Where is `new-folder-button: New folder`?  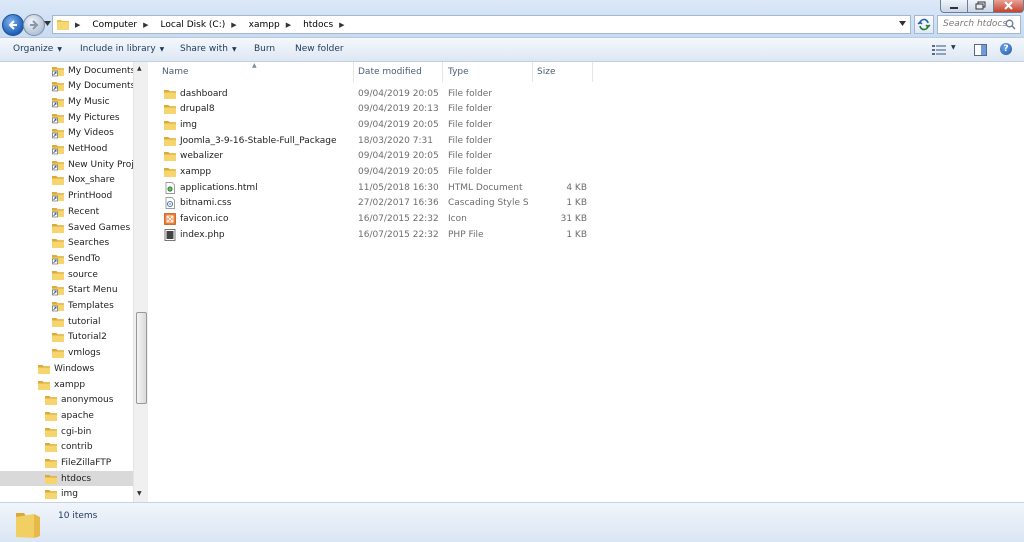
new-folder-button: New folder is located at coordinates (319, 49).